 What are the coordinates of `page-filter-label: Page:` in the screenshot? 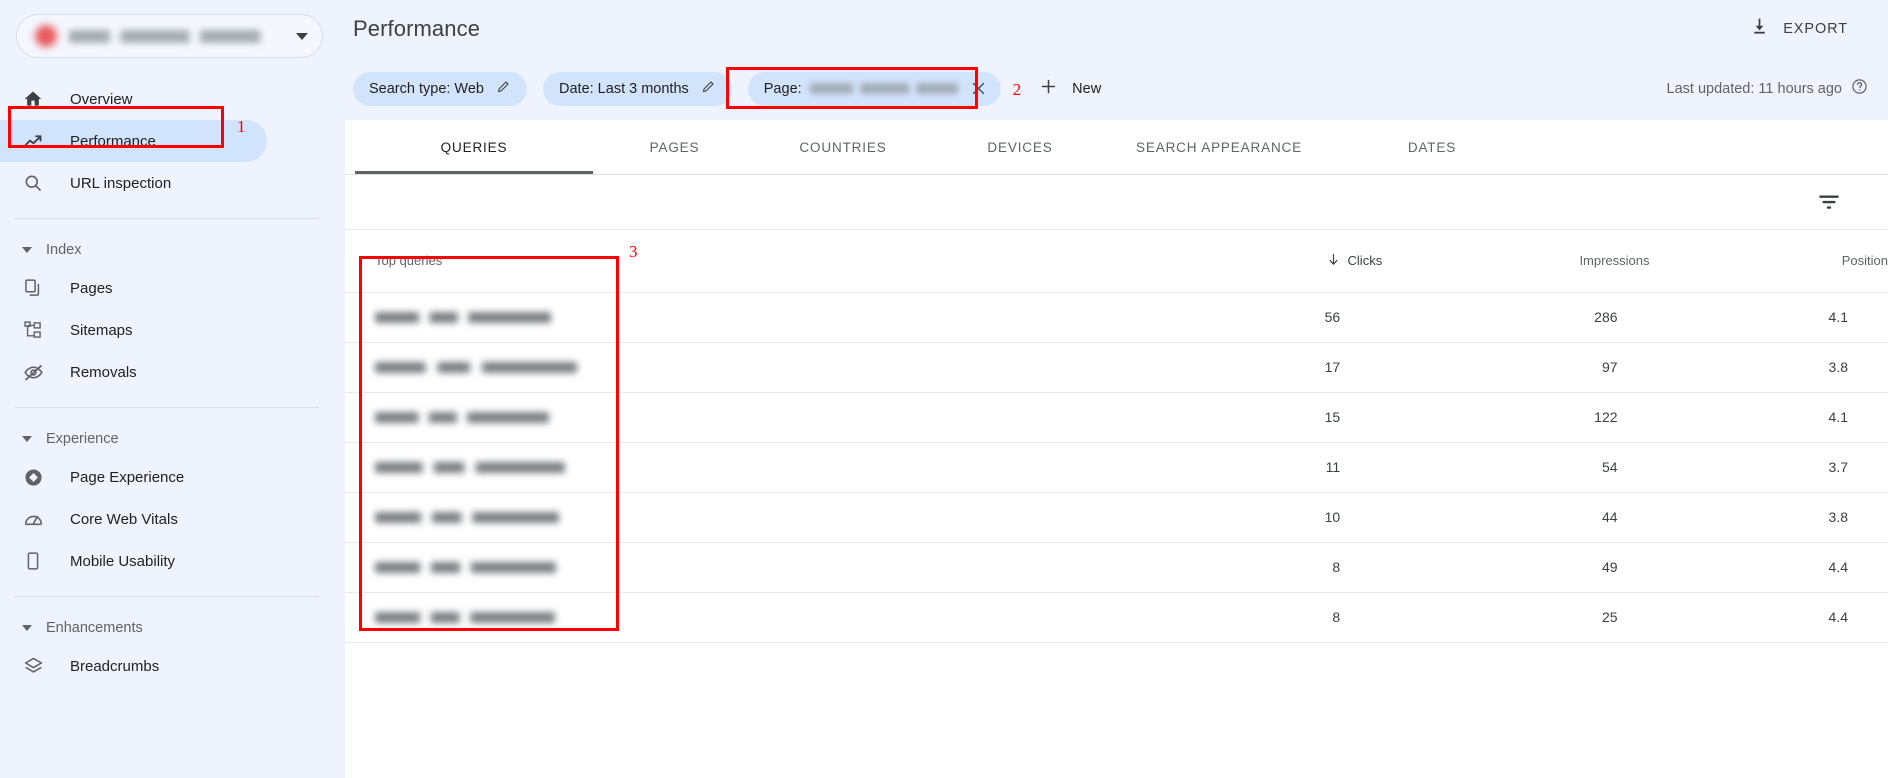 It's located at (782, 88).